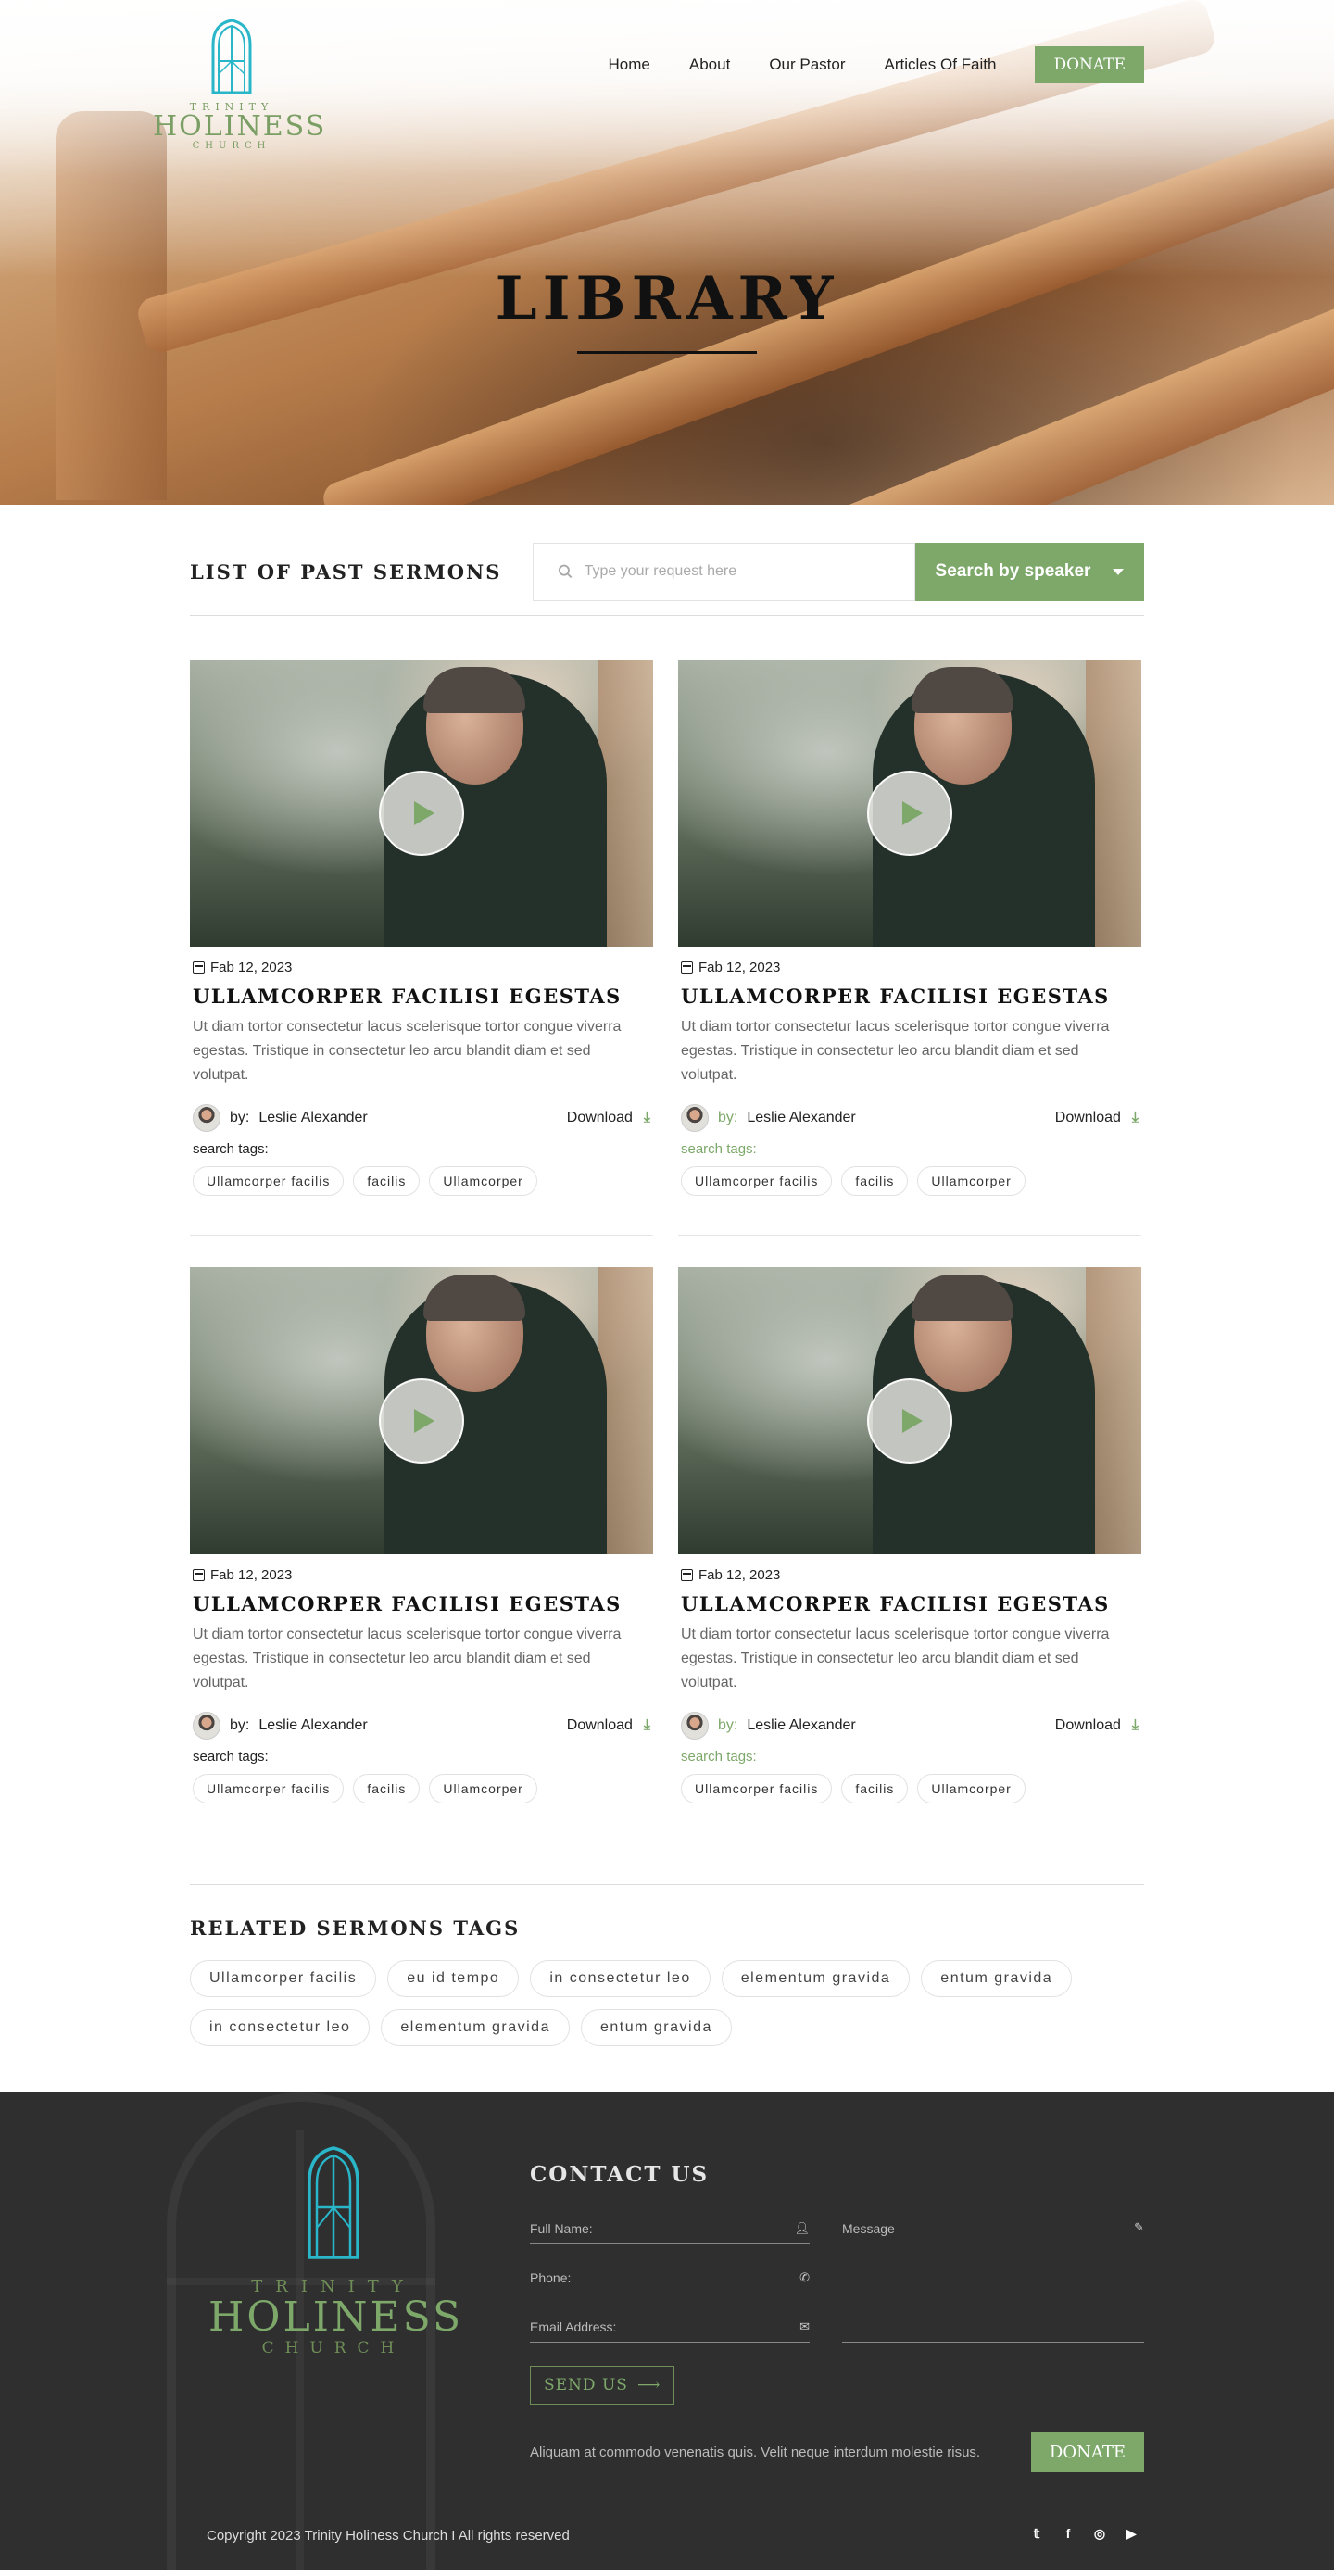 The height and width of the screenshot is (2576, 1334). What do you see at coordinates (805, 2325) in the screenshot?
I see `mail-icon: ✉` at bounding box center [805, 2325].